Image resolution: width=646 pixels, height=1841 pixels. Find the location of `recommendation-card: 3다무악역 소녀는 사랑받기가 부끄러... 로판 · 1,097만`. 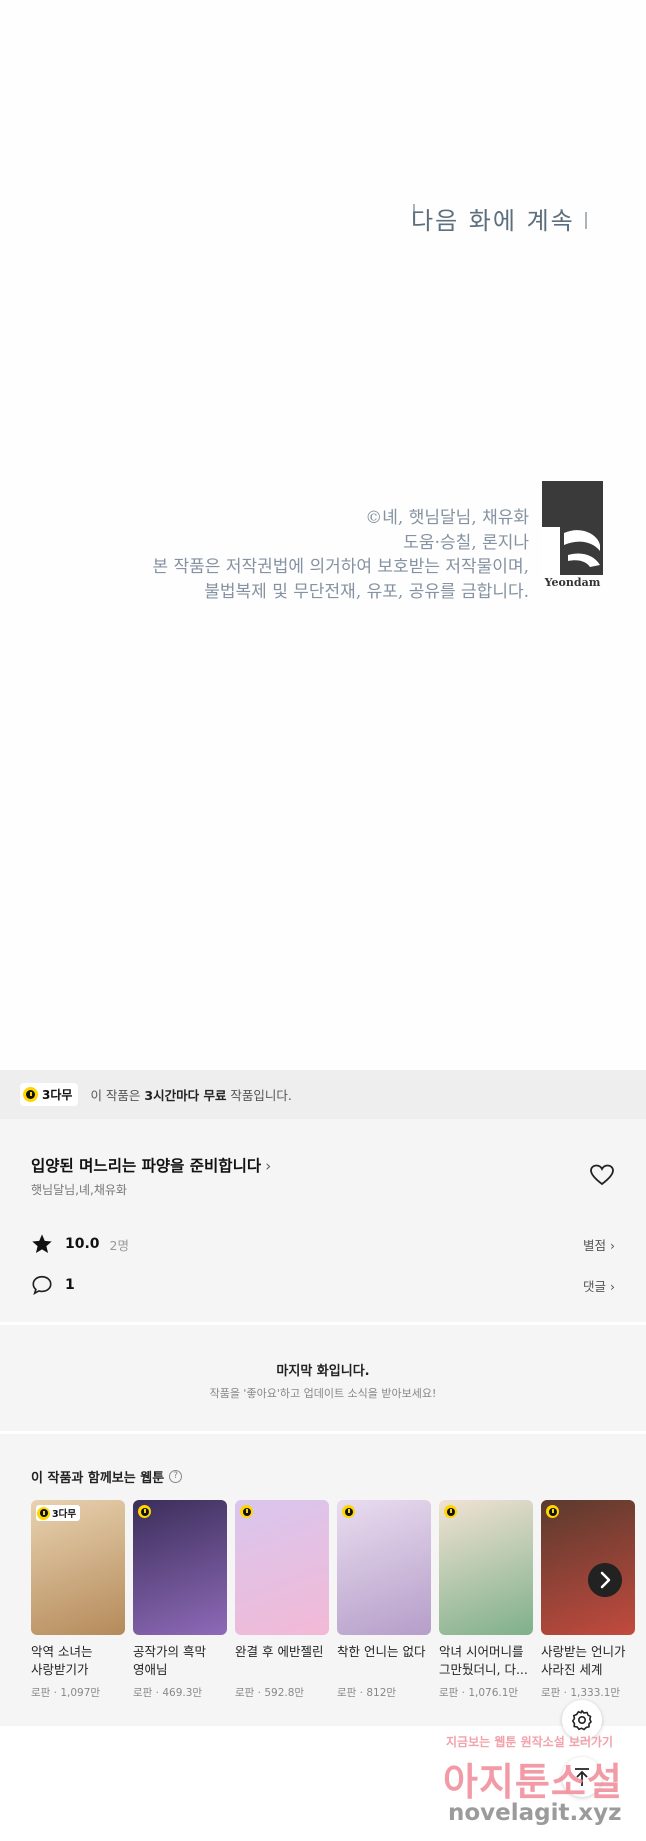

recommendation-card: 3다무악역 소녀는 사랑받기가 부끄러... 로판 · 1,097만 is located at coordinates (78, 1600).